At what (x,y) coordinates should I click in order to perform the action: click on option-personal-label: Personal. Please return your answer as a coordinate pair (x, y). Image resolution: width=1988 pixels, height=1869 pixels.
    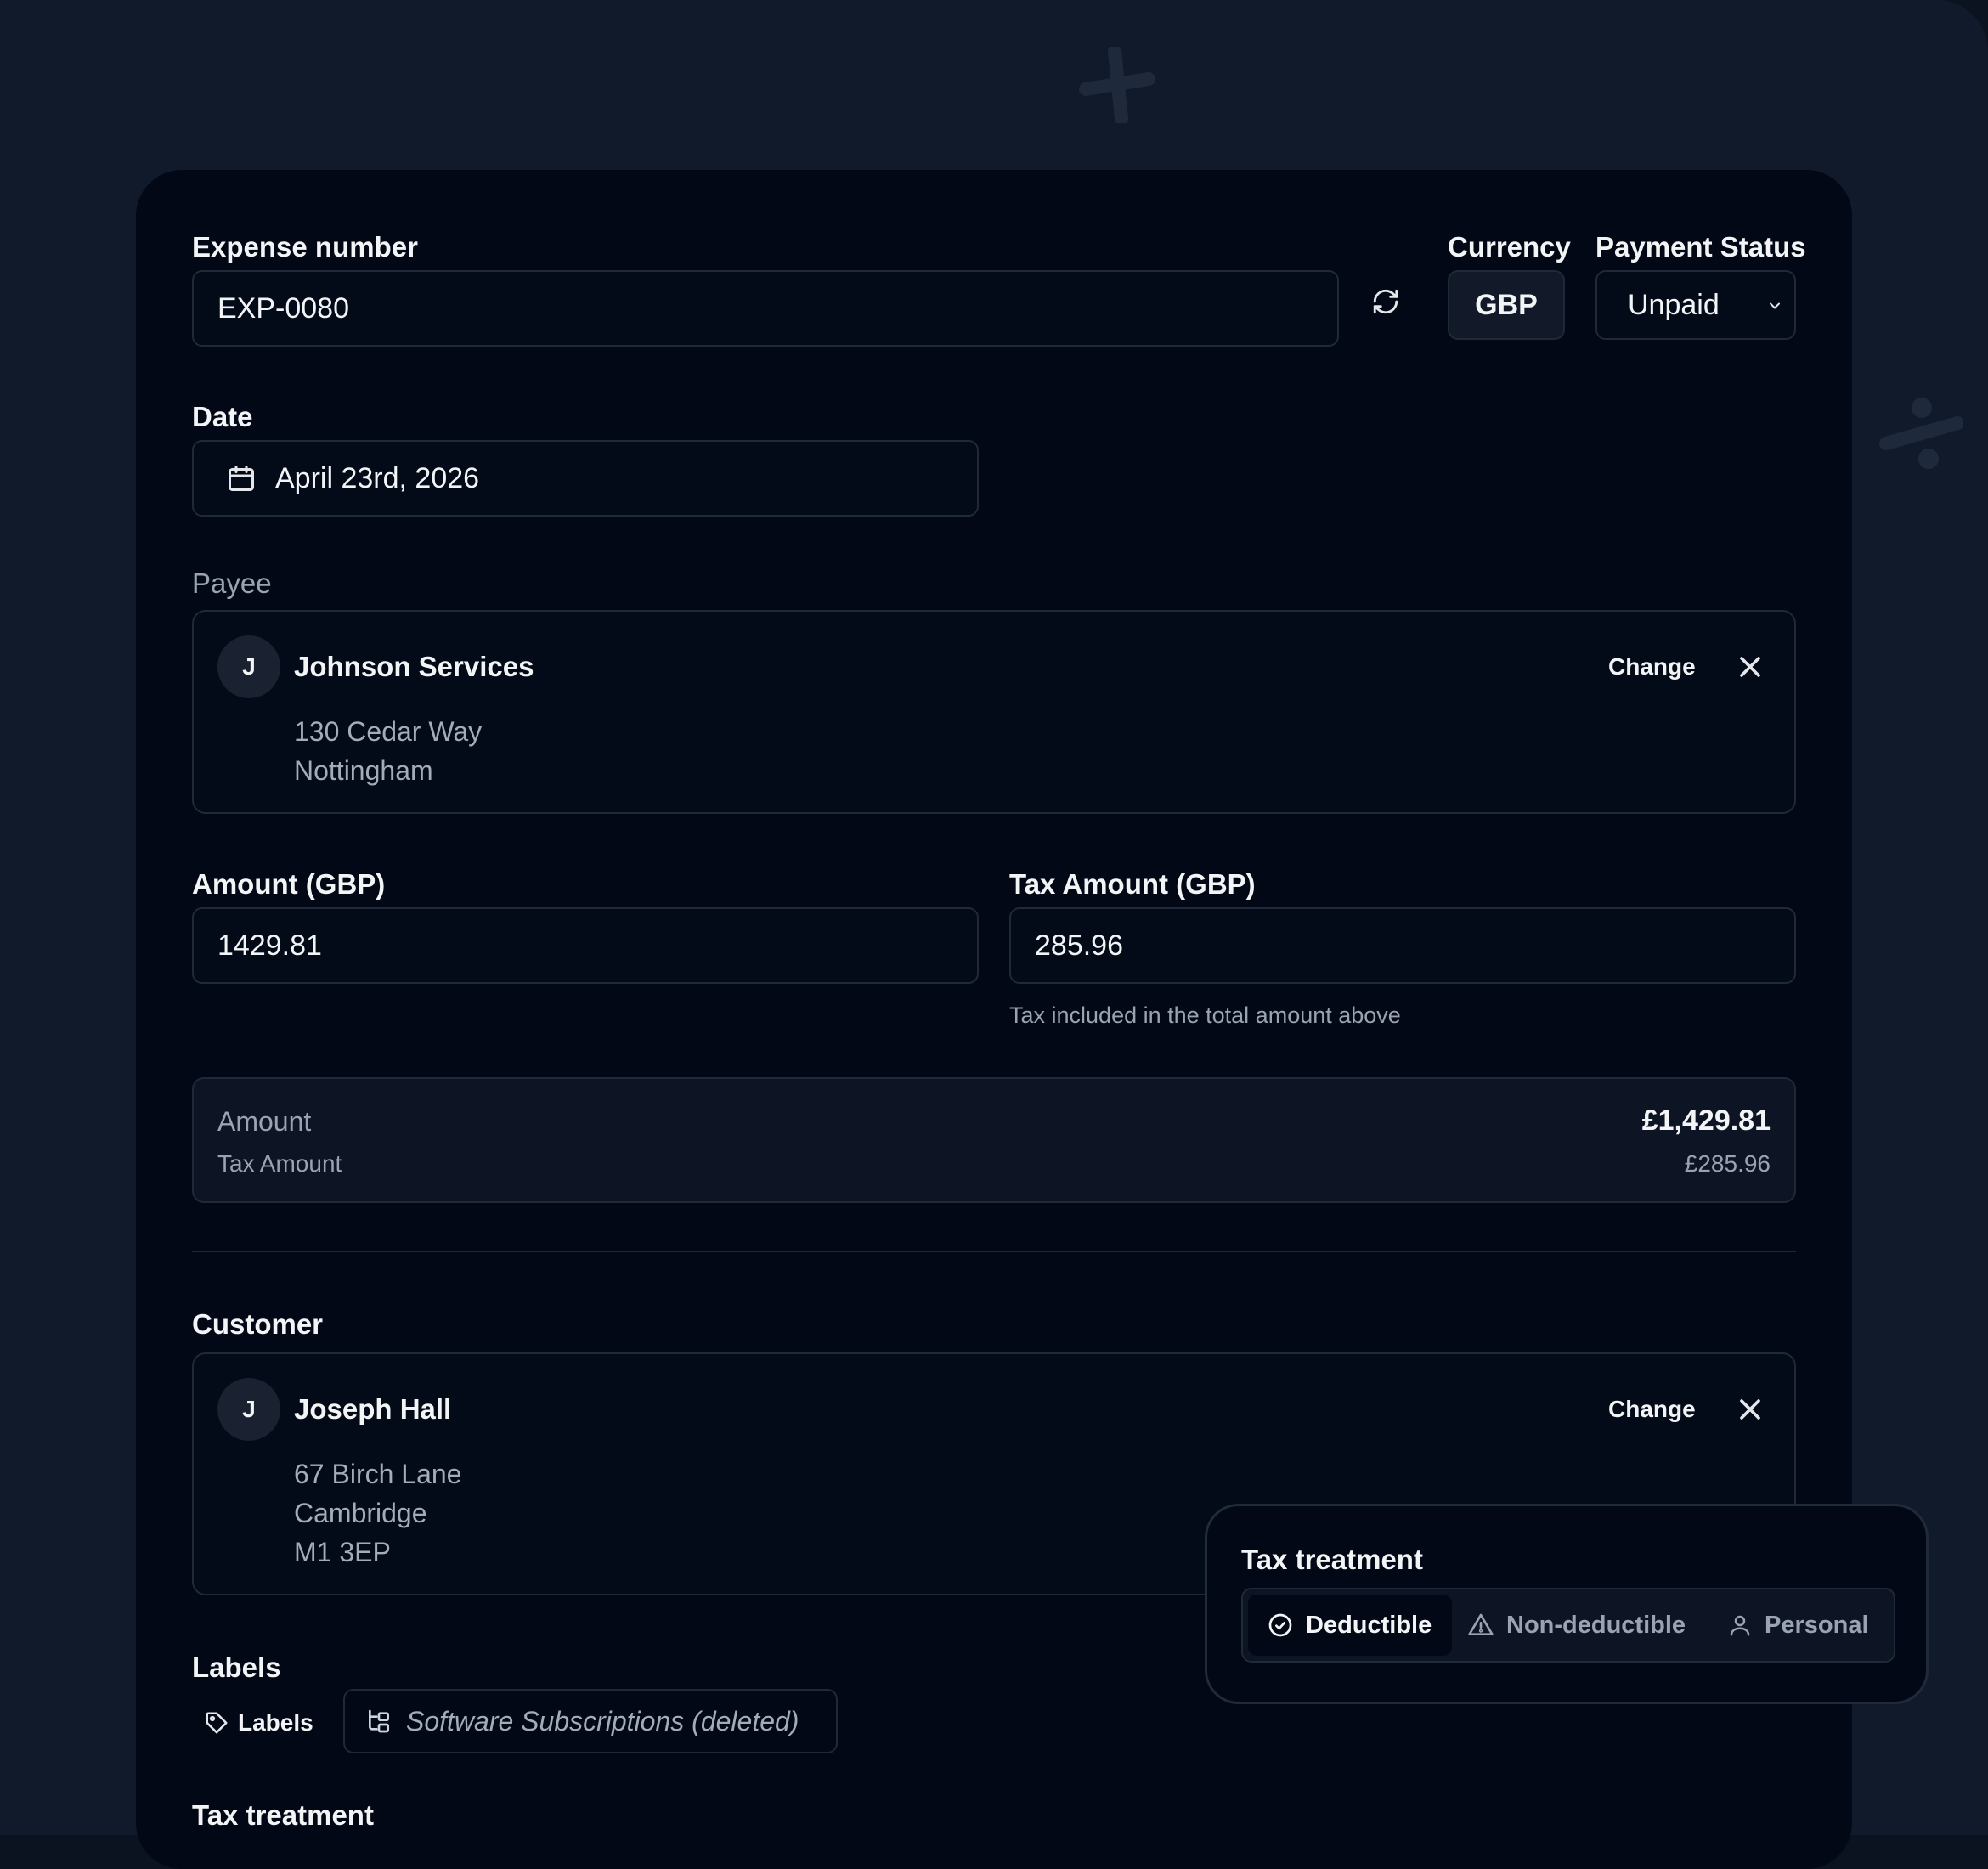
    Looking at the image, I should click on (1817, 1625).